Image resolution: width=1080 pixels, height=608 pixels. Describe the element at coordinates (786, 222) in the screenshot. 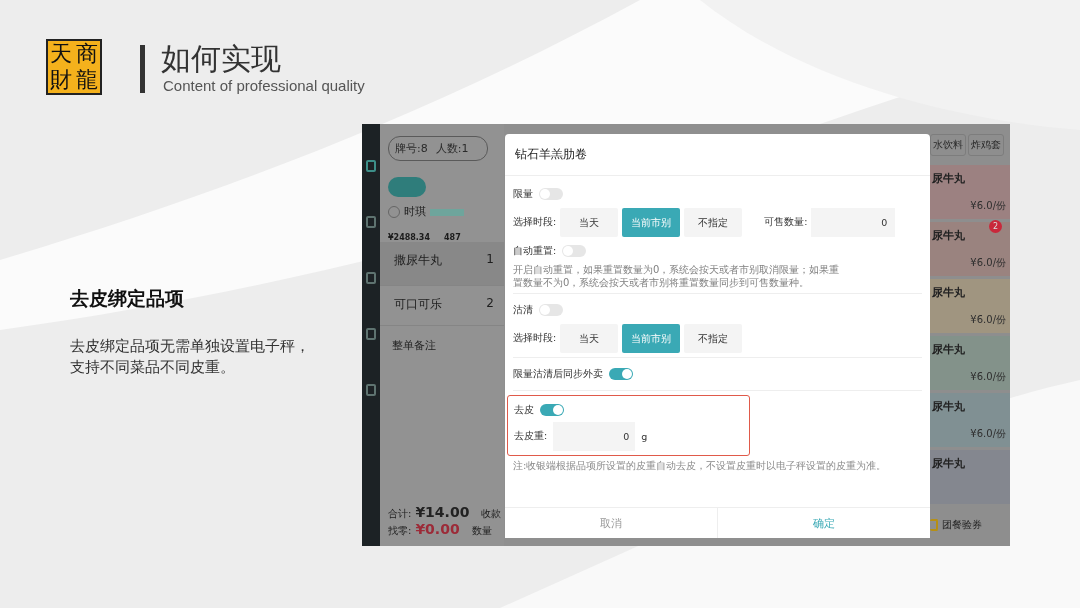

I see `field-label: 可售数量:` at that location.